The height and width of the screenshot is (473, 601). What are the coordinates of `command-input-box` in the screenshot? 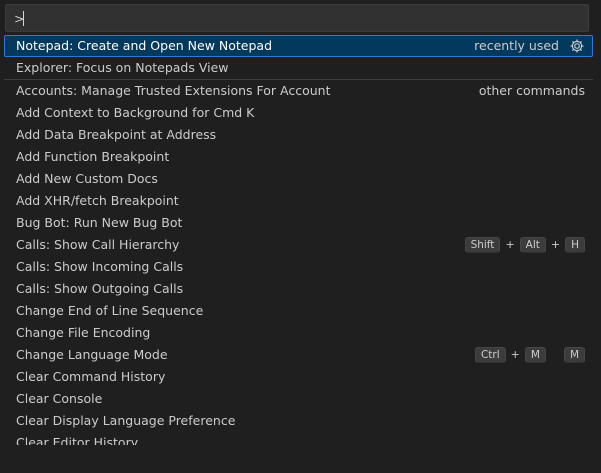 It's located at (297, 18).